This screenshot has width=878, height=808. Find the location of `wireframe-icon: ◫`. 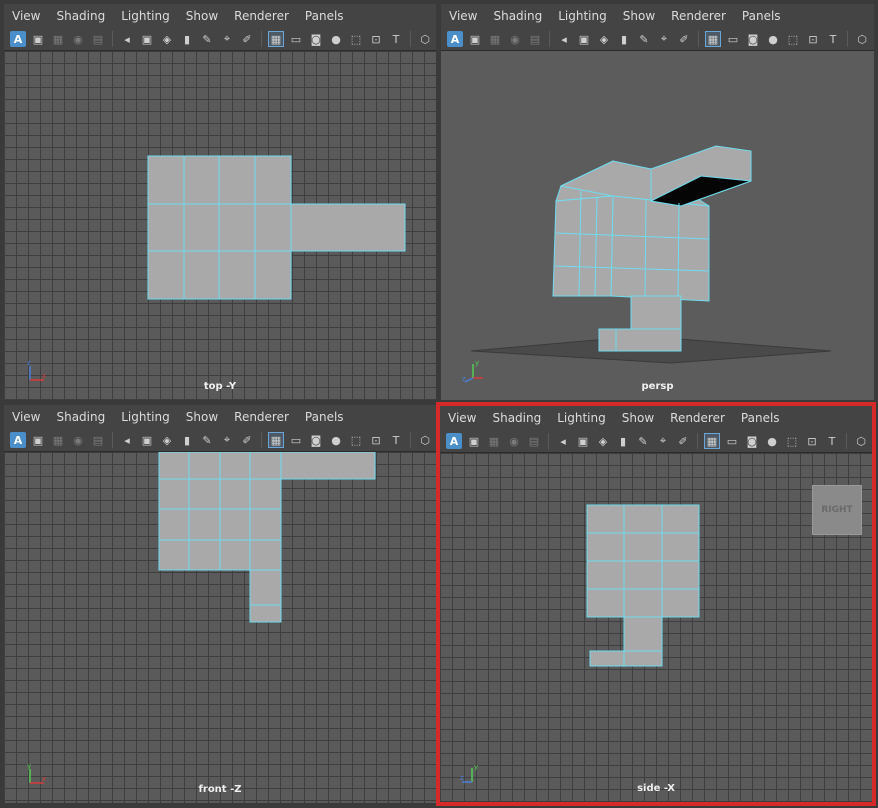

wireframe-icon: ◫ is located at coordinates (874, 441).